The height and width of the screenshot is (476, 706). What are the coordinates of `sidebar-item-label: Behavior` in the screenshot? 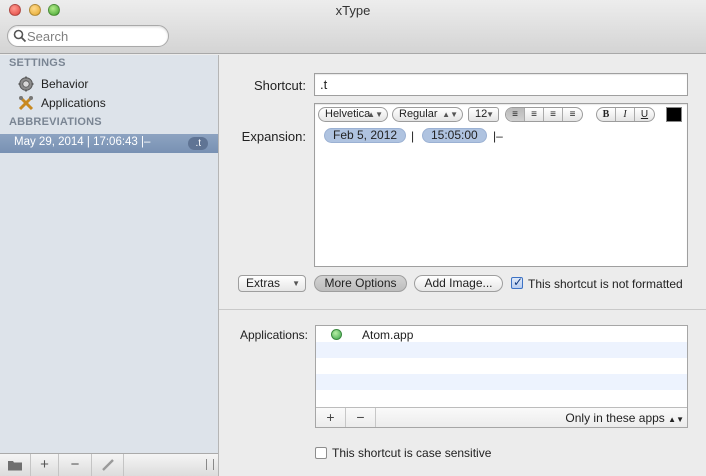 It's located at (65, 84).